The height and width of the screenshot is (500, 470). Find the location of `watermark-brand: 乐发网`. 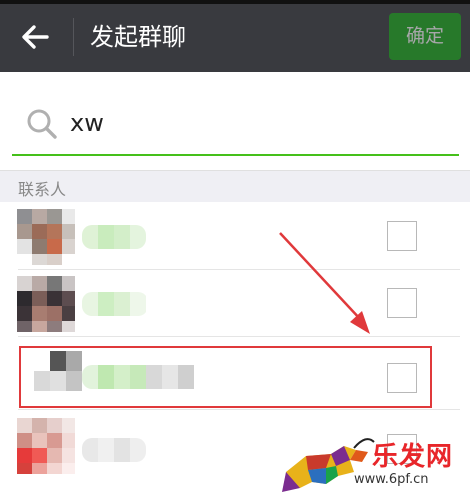

watermark-brand: 乐发网 is located at coordinates (413, 457).